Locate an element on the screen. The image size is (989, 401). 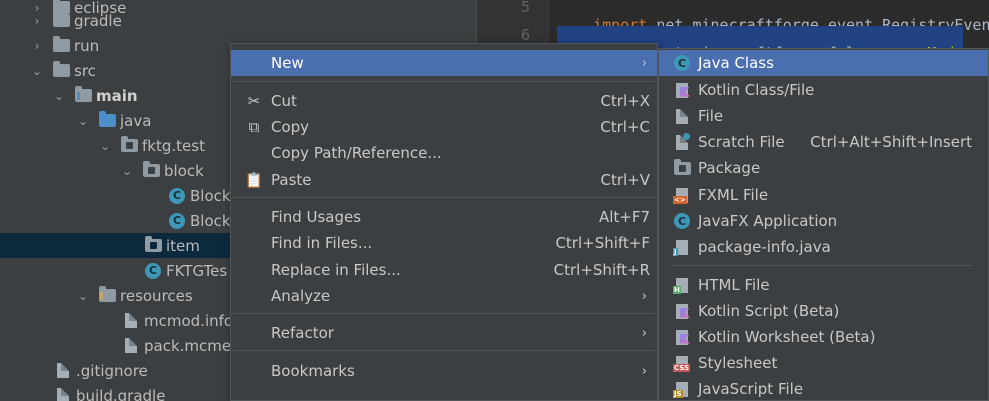
tree-item-label: FKTGTes is located at coordinates (197, 270).